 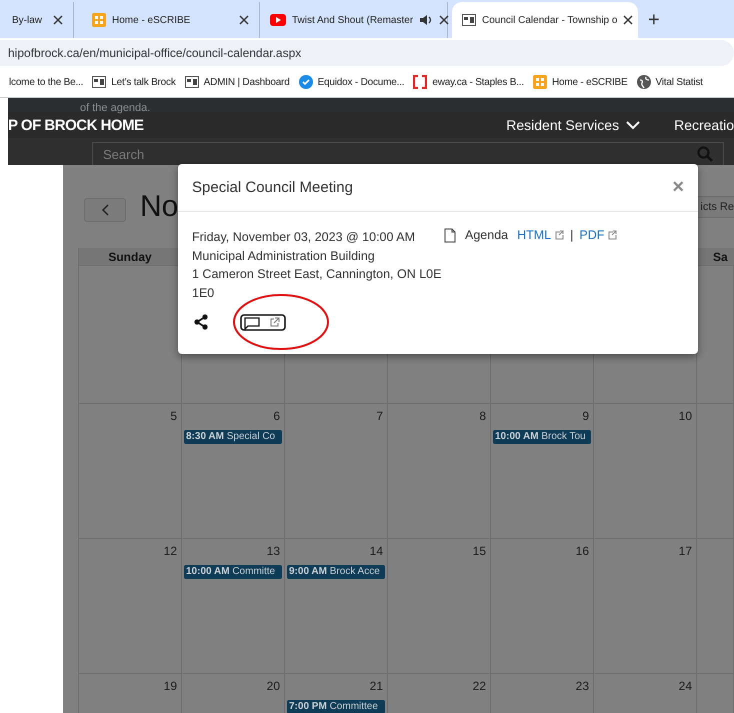 What do you see at coordinates (336, 470) in the screenshot?
I see `calendar-day-cell: 7` at bounding box center [336, 470].